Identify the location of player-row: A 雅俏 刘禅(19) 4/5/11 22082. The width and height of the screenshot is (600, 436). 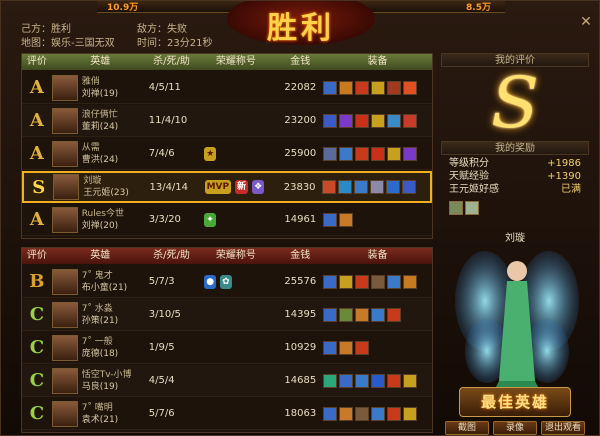
(227, 88).